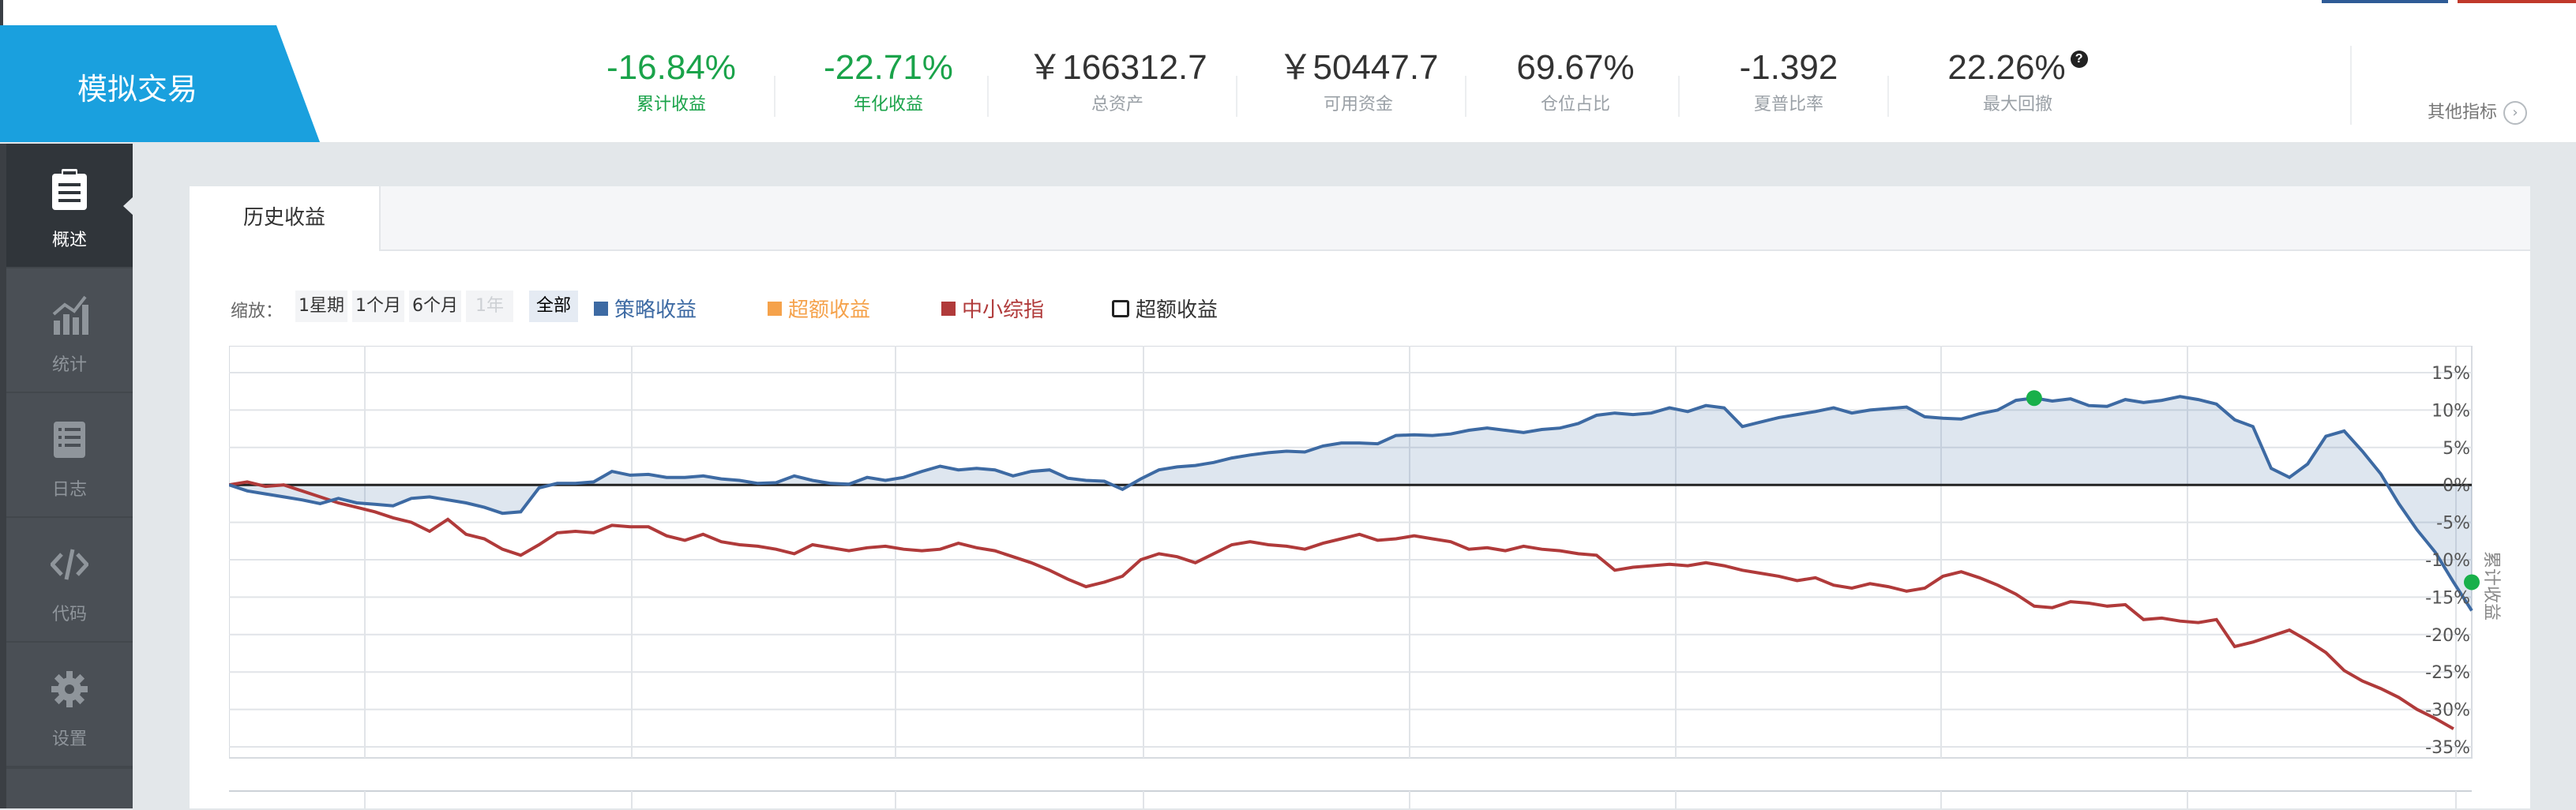 This screenshot has height=810, width=2576. What do you see at coordinates (2463, 112) in the screenshot?
I see `other-metrics-label: 其他指标` at bounding box center [2463, 112].